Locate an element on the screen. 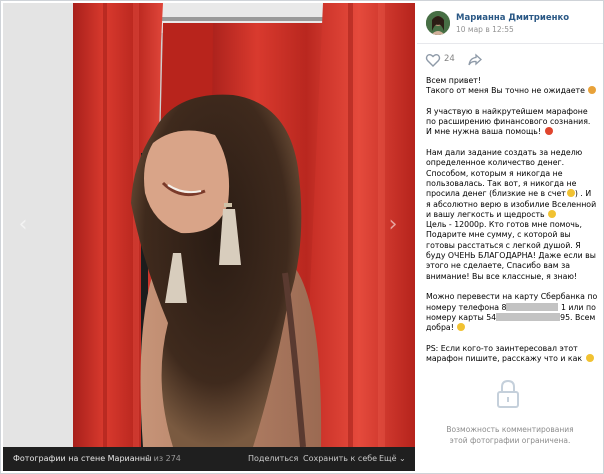  share-link: Поделиться is located at coordinates (273, 459).